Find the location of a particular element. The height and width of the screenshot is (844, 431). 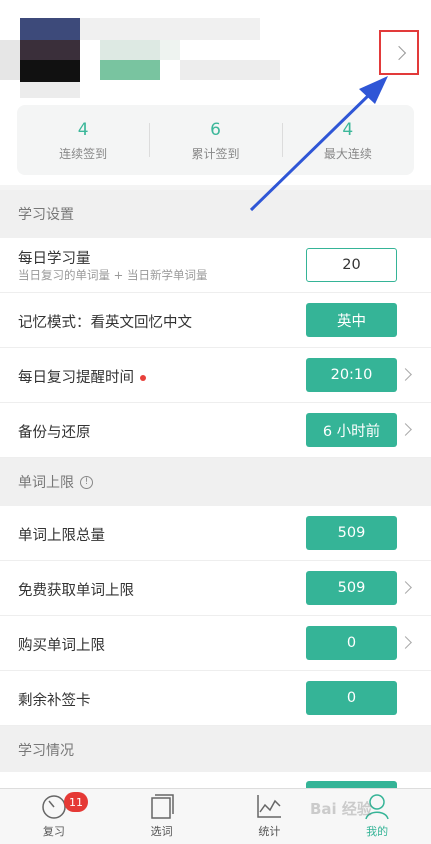

total-limit-value: 509 is located at coordinates (351, 533).